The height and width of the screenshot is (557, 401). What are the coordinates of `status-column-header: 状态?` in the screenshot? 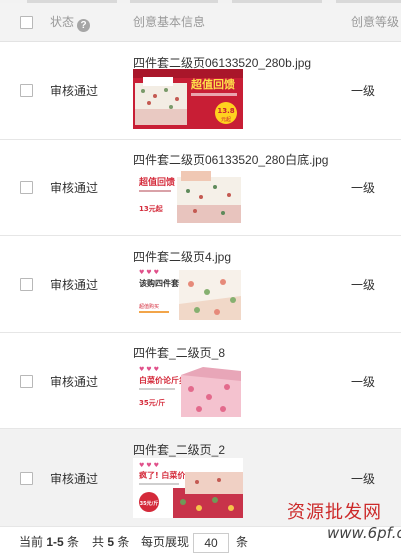 It's located at (70, 22).